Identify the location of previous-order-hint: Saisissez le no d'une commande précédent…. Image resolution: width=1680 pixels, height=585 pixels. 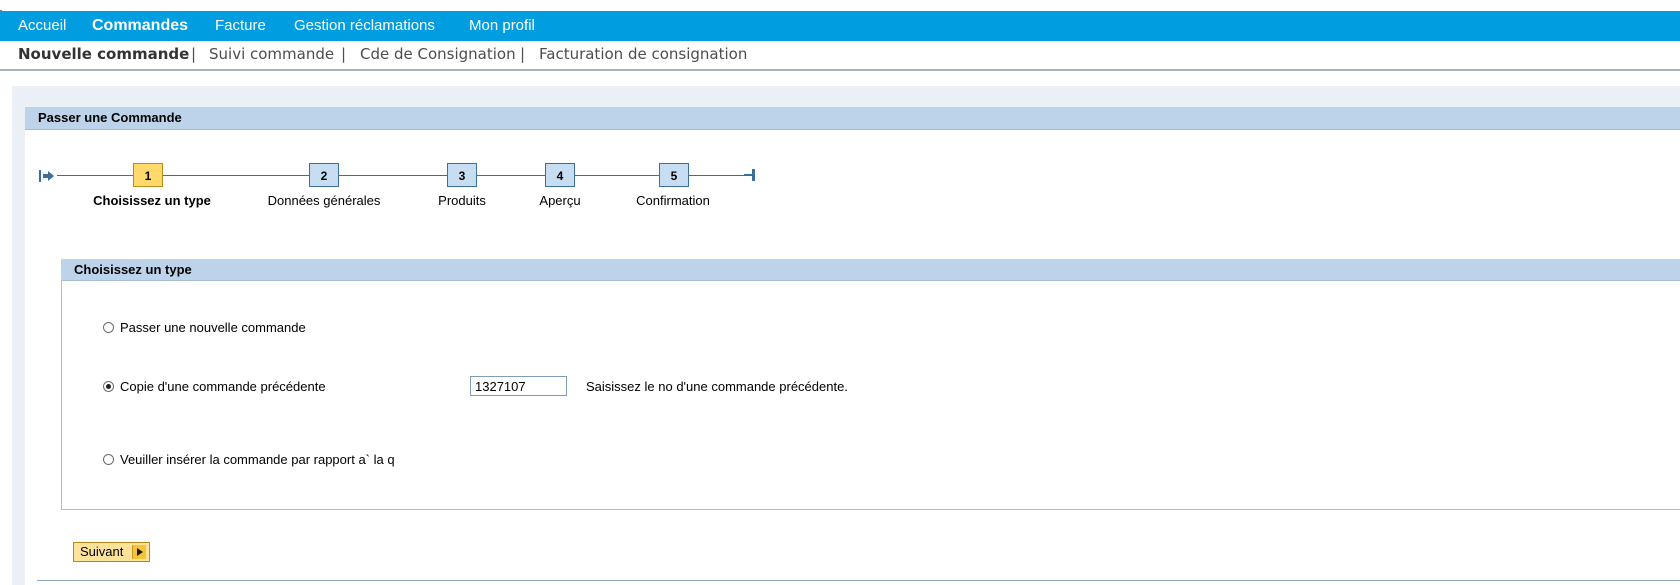
(717, 386).